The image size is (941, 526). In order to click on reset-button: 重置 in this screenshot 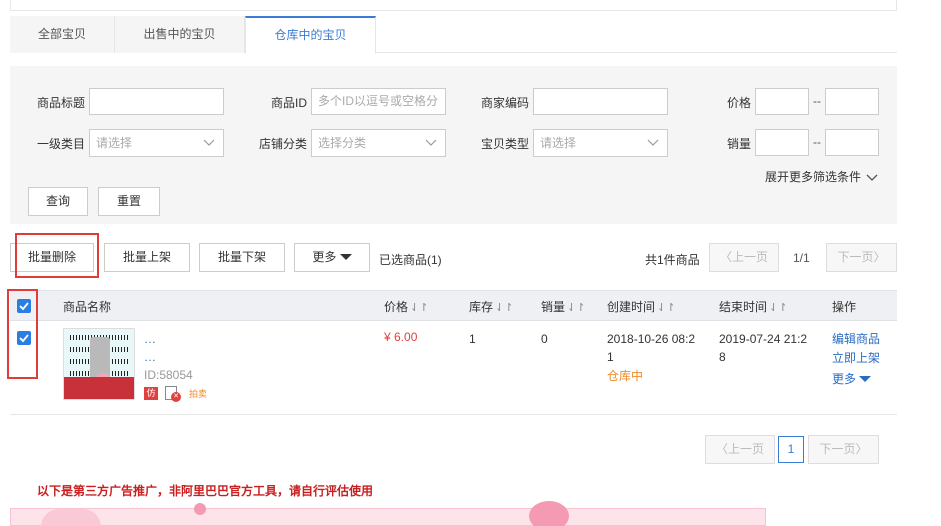, I will do `click(129, 201)`.